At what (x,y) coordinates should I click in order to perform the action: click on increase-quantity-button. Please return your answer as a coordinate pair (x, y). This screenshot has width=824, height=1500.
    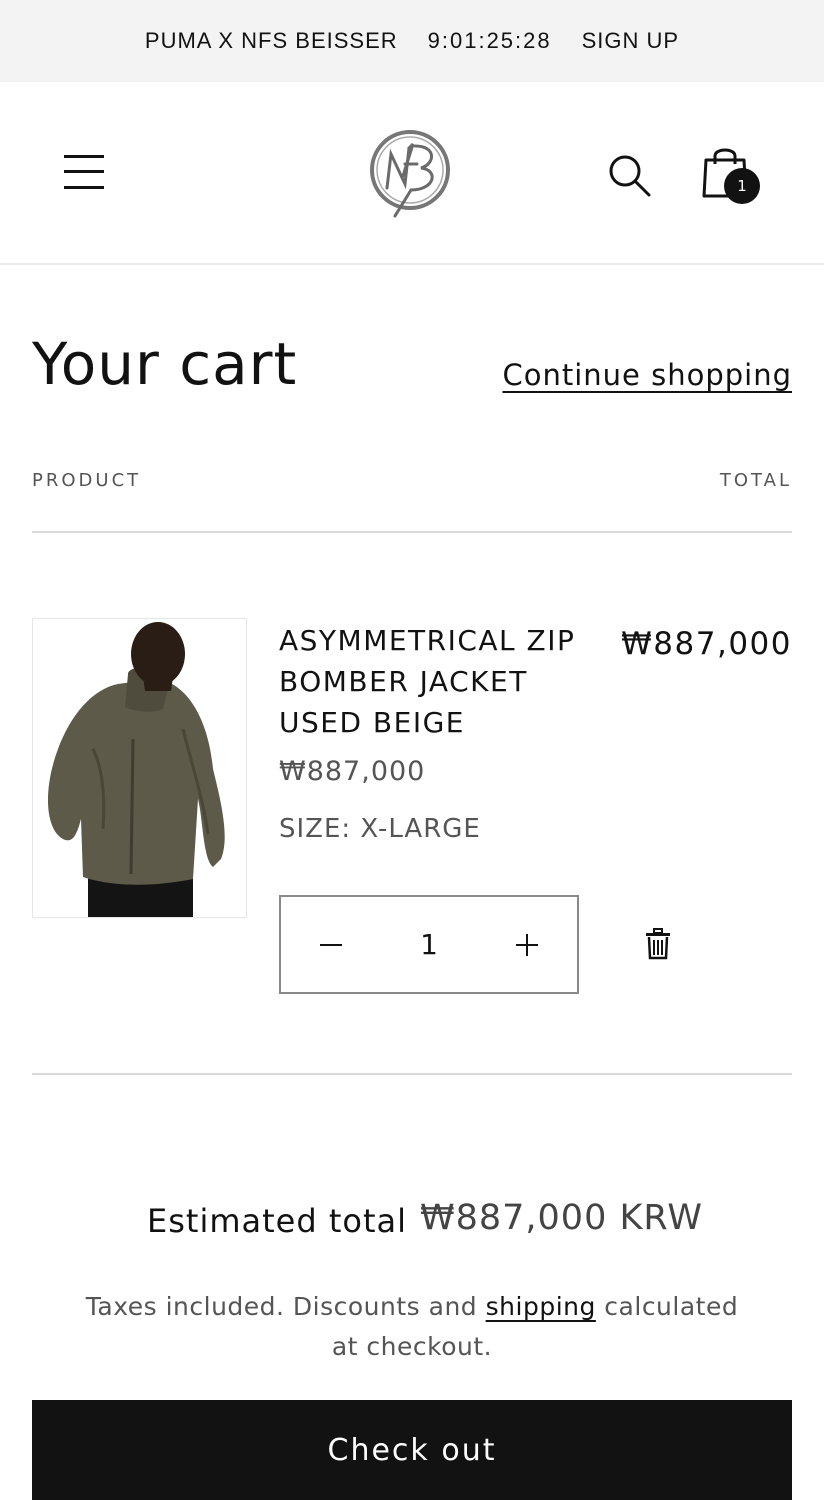
    Looking at the image, I should click on (527, 944).